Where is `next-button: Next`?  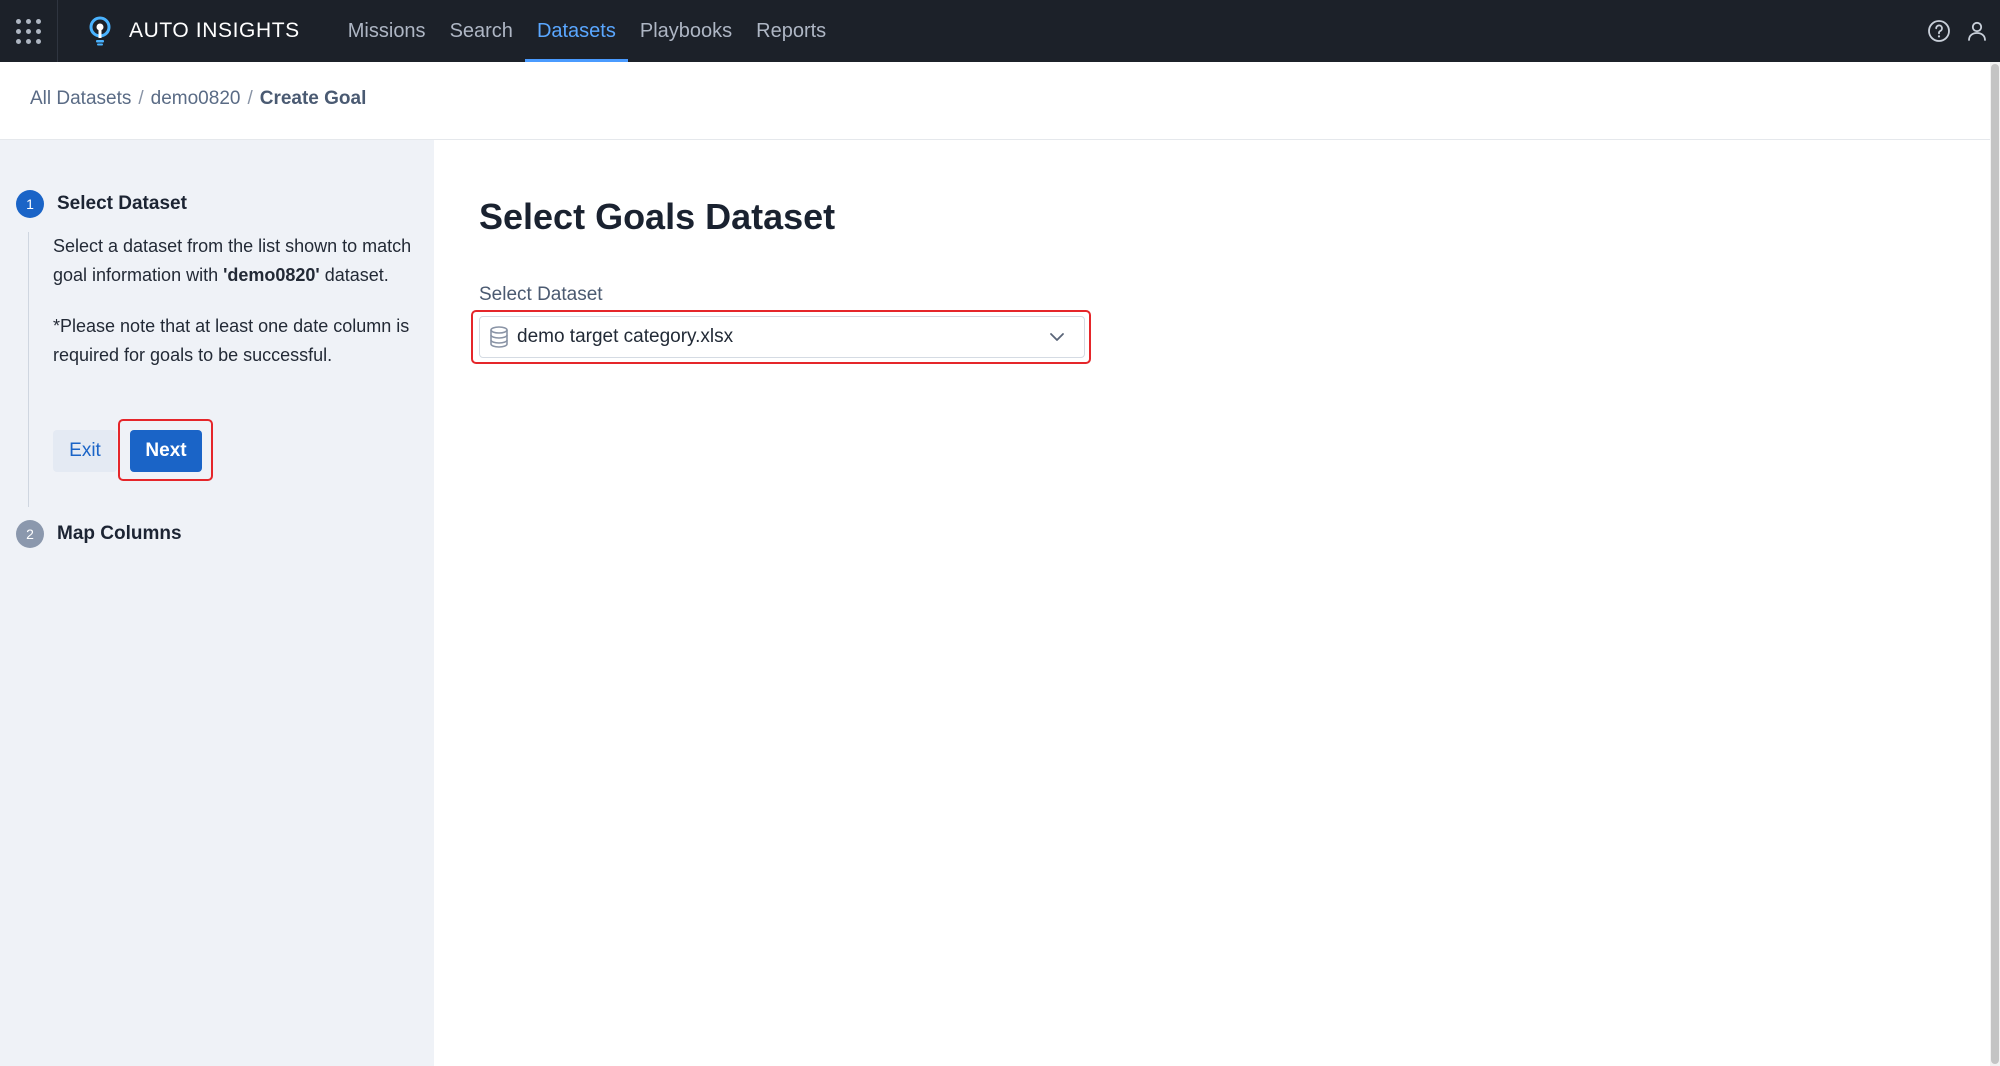 next-button: Next is located at coordinates (166, 451).